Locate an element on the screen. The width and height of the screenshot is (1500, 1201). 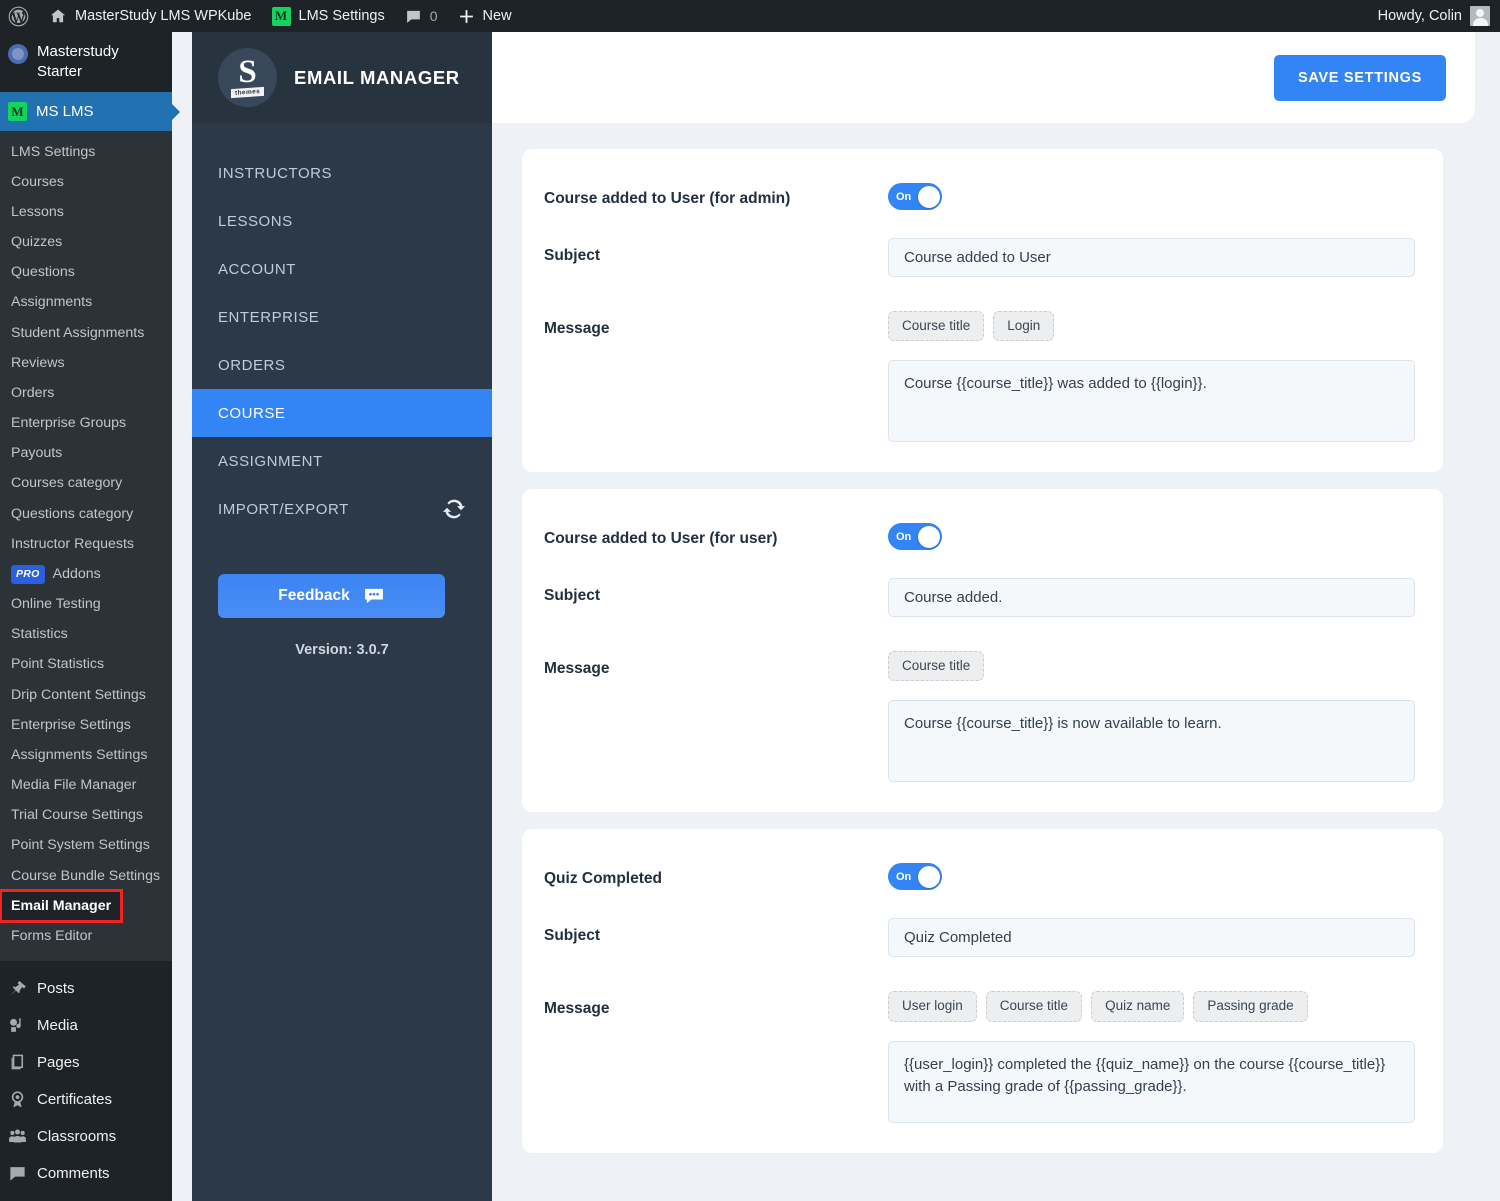
pin-icon is located at coordinates (18, 988).